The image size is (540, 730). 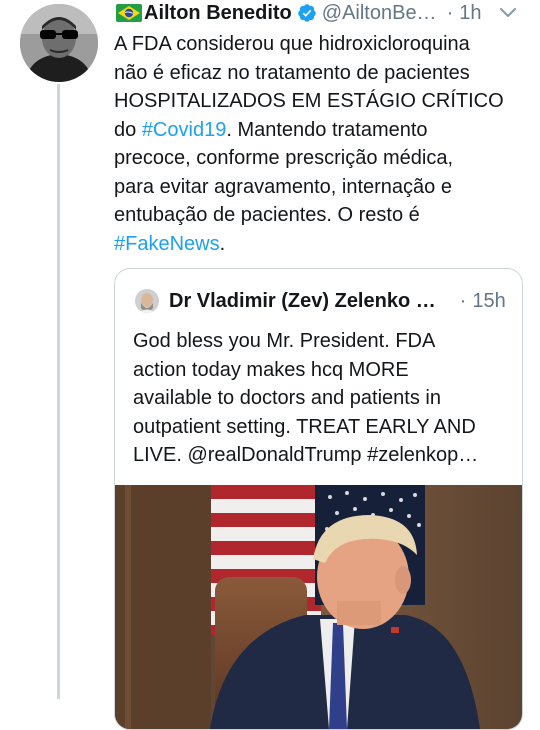 What do you see at coordinates (309, 101) in the screenshot?
I see `tweet-text-line: HOSPITALIZADOS EM ESTÁGIO CRÍTICO` at bounding box center [309, 101].